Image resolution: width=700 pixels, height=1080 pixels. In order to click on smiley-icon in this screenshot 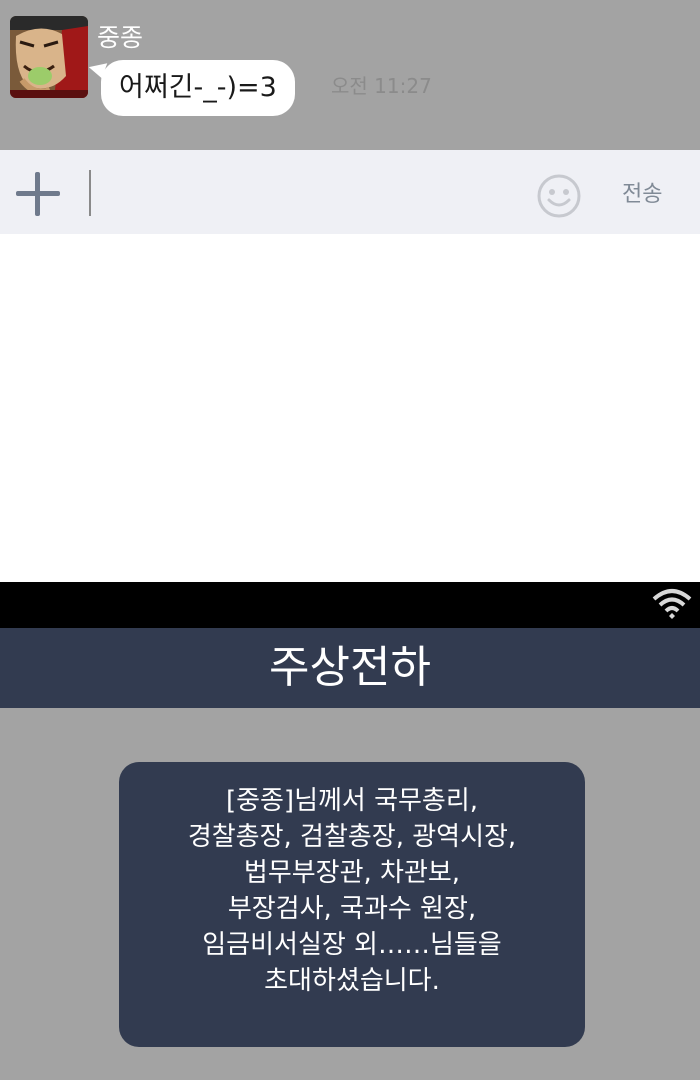, I will do `click(559, 196)`.